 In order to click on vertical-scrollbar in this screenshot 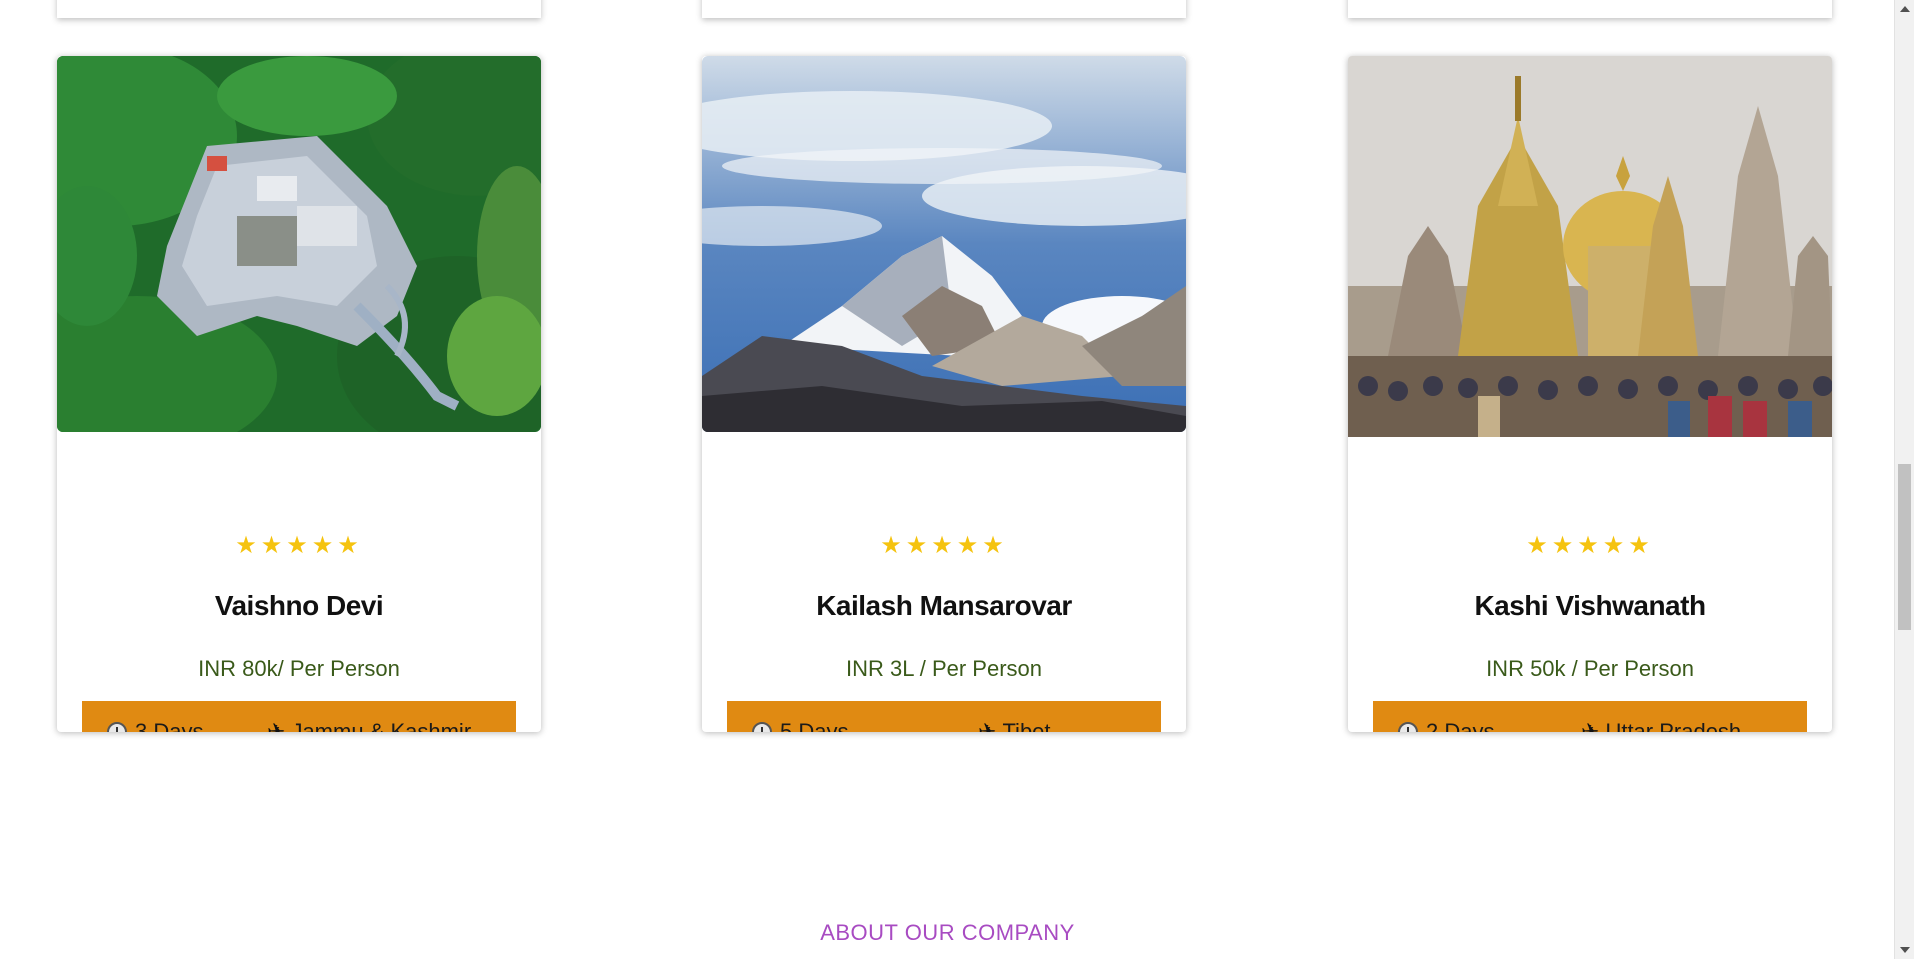, I will do `click(1904, 479)`.